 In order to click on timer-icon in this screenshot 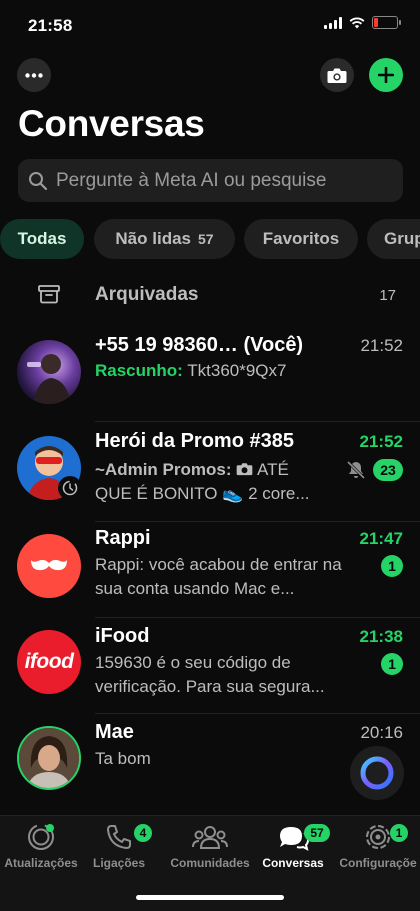, I will do `click(70, 488)`.